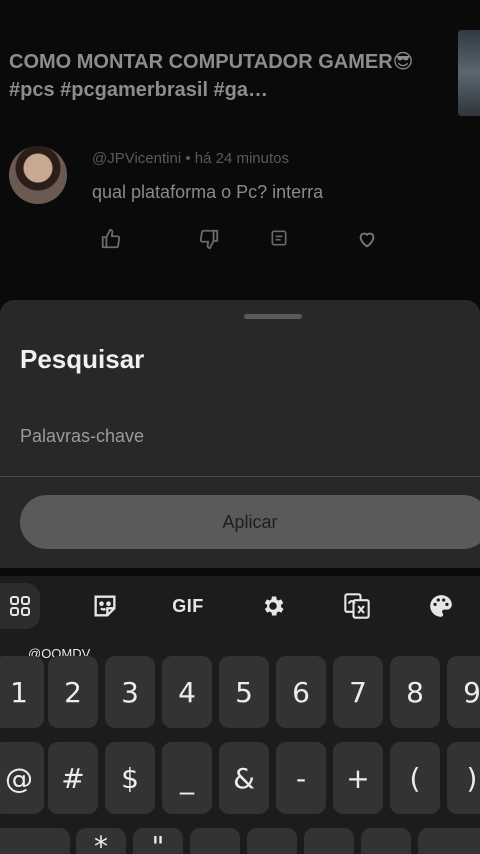 The image size is (480, 854). Describe the element at coordinates (101, 841) in the screenshot. I see `key-asterisk: *` at that location.